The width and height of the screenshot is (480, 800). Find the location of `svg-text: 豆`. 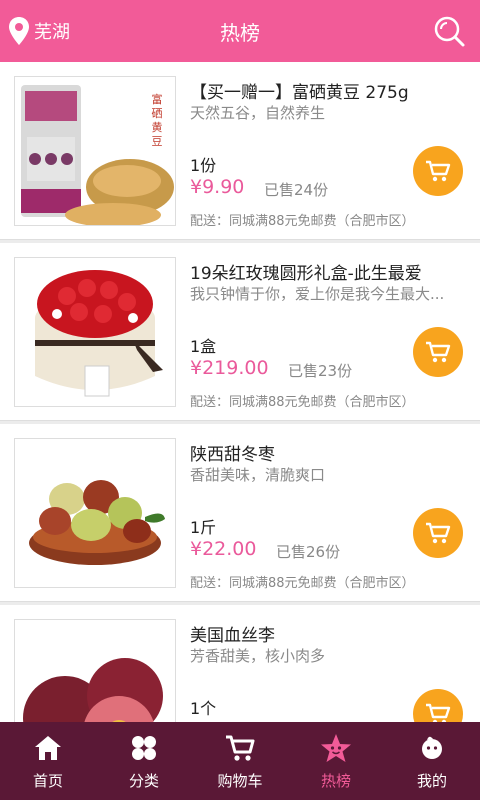

svg-text: 豆 is located at coordinates (157, 141).